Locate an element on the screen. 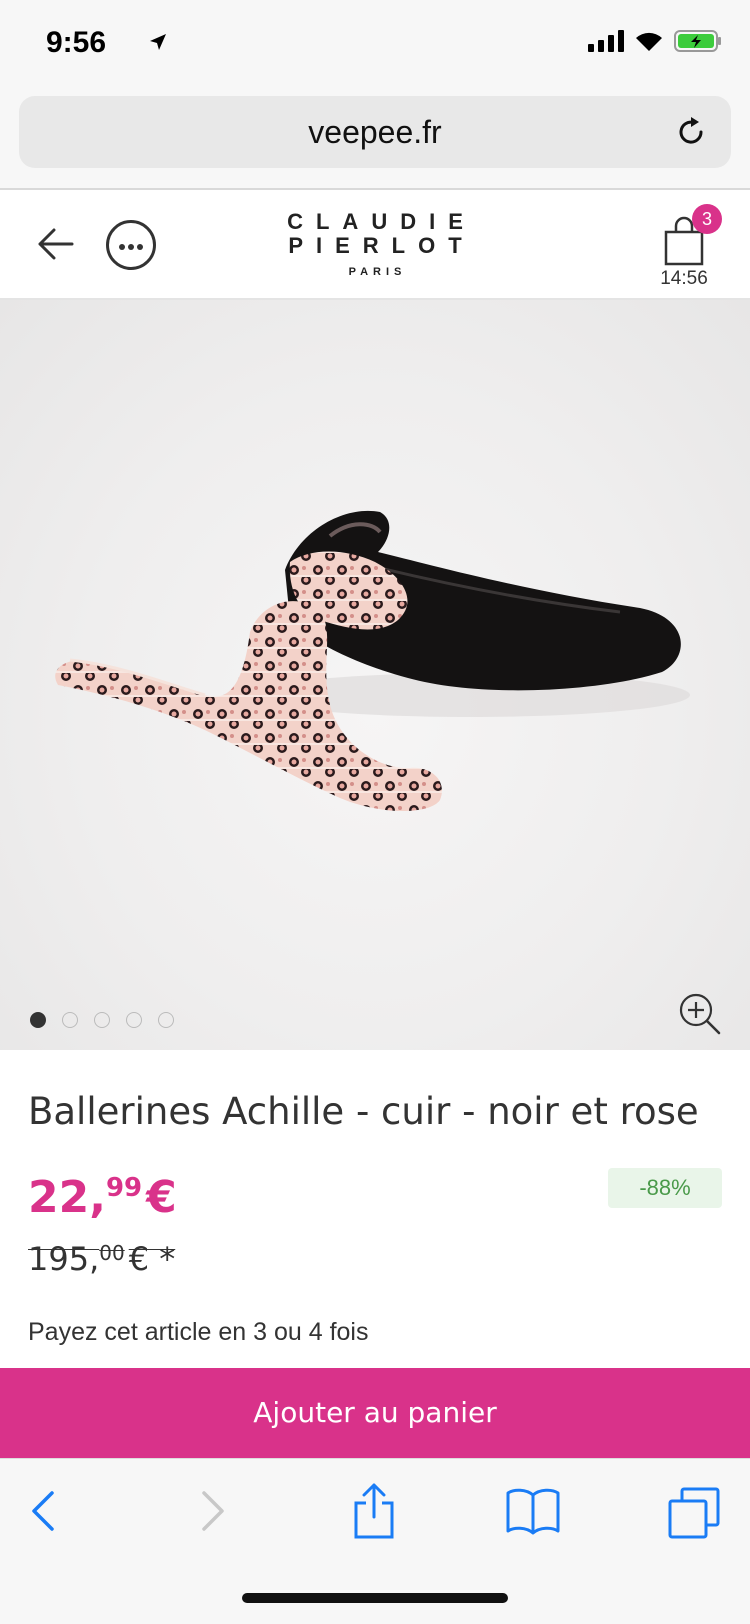  gallery-pagination is located at coordinates (102, 1020).